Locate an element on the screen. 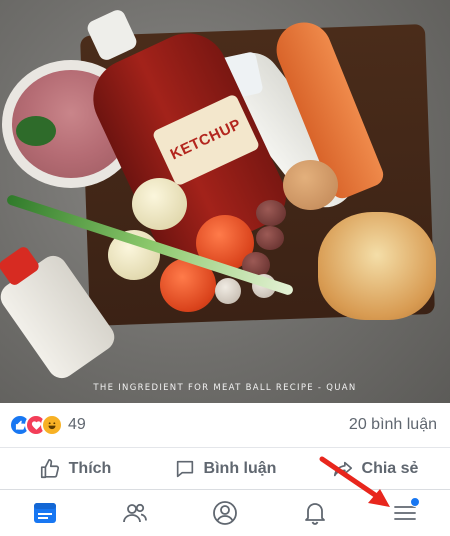 This screenshot has width=450, height=536. post-actions: Thích Bình luận Chia sẻ is located at coordinates (225, 468).